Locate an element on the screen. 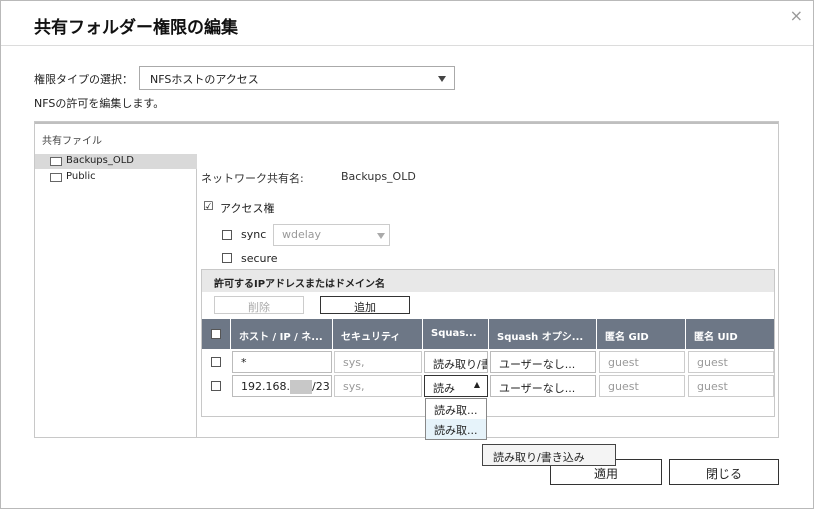 Image resolution: width=814 pixels, height=509 pixels. host-ip-prefix: 192.168. is located at coordinates (265, 386).